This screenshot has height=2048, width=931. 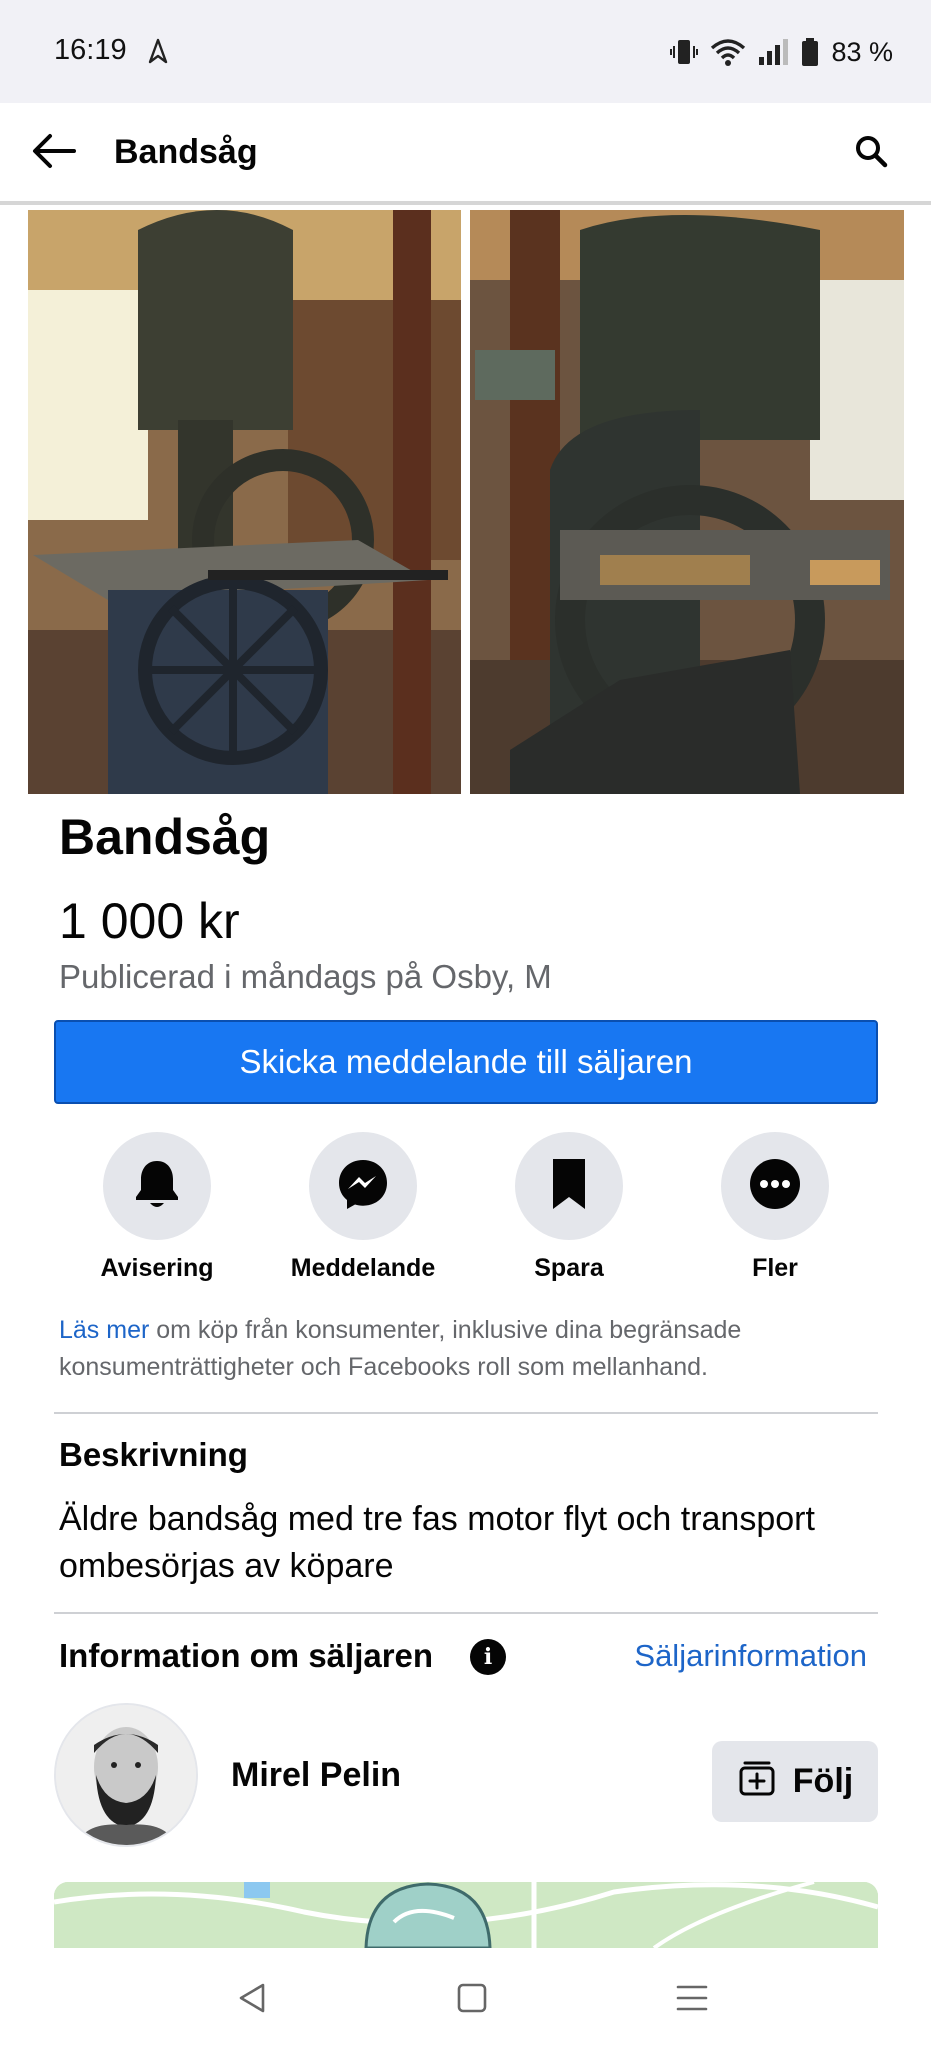 I want to click on status-icons: 83 %, so click(x=781, y=52).